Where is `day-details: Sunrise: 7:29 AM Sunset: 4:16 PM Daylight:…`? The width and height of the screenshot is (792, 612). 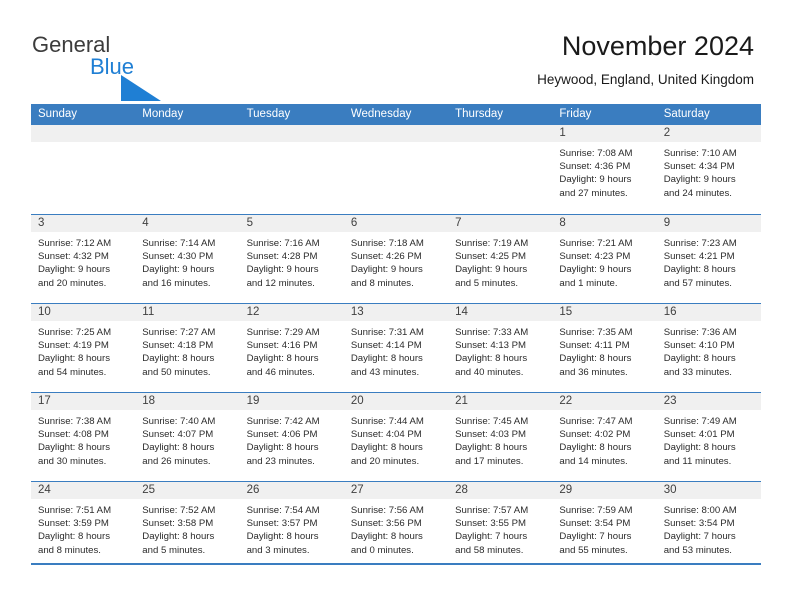 day-details: Sunrise: 7:29 AM Sunset: 4:16 PM Daylight:… is located at coordinates (292, 350).